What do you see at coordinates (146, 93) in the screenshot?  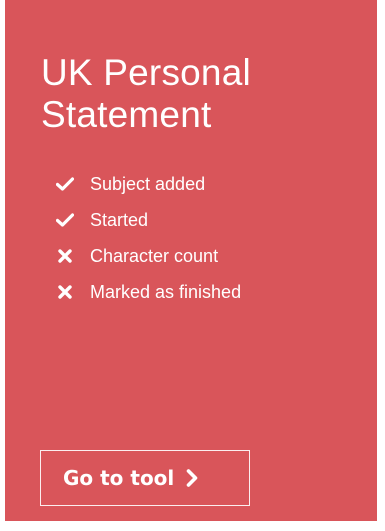 I see `card-title: UK Personal Statement` at bounding box center [146, 93].